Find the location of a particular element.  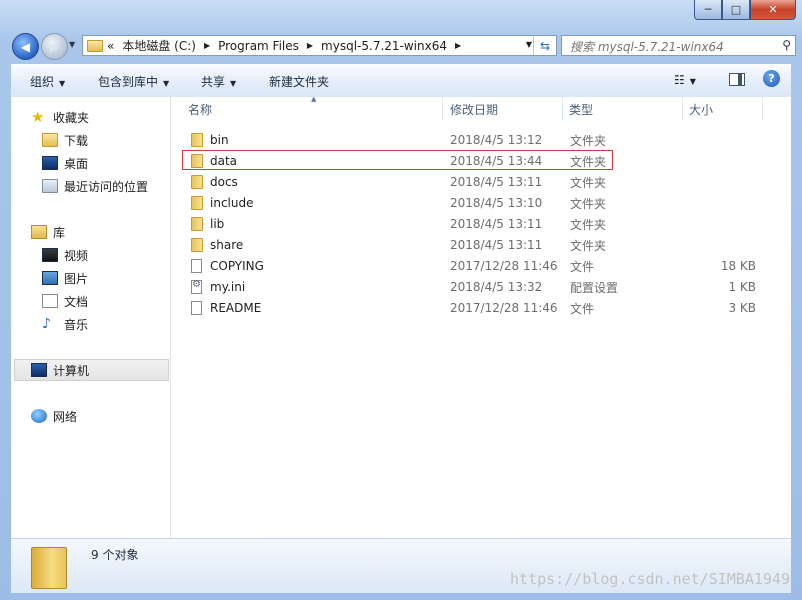

breadcrumb-item-mysql: mysql-5.7.21-winx64 is located at coordinates (384, 46).